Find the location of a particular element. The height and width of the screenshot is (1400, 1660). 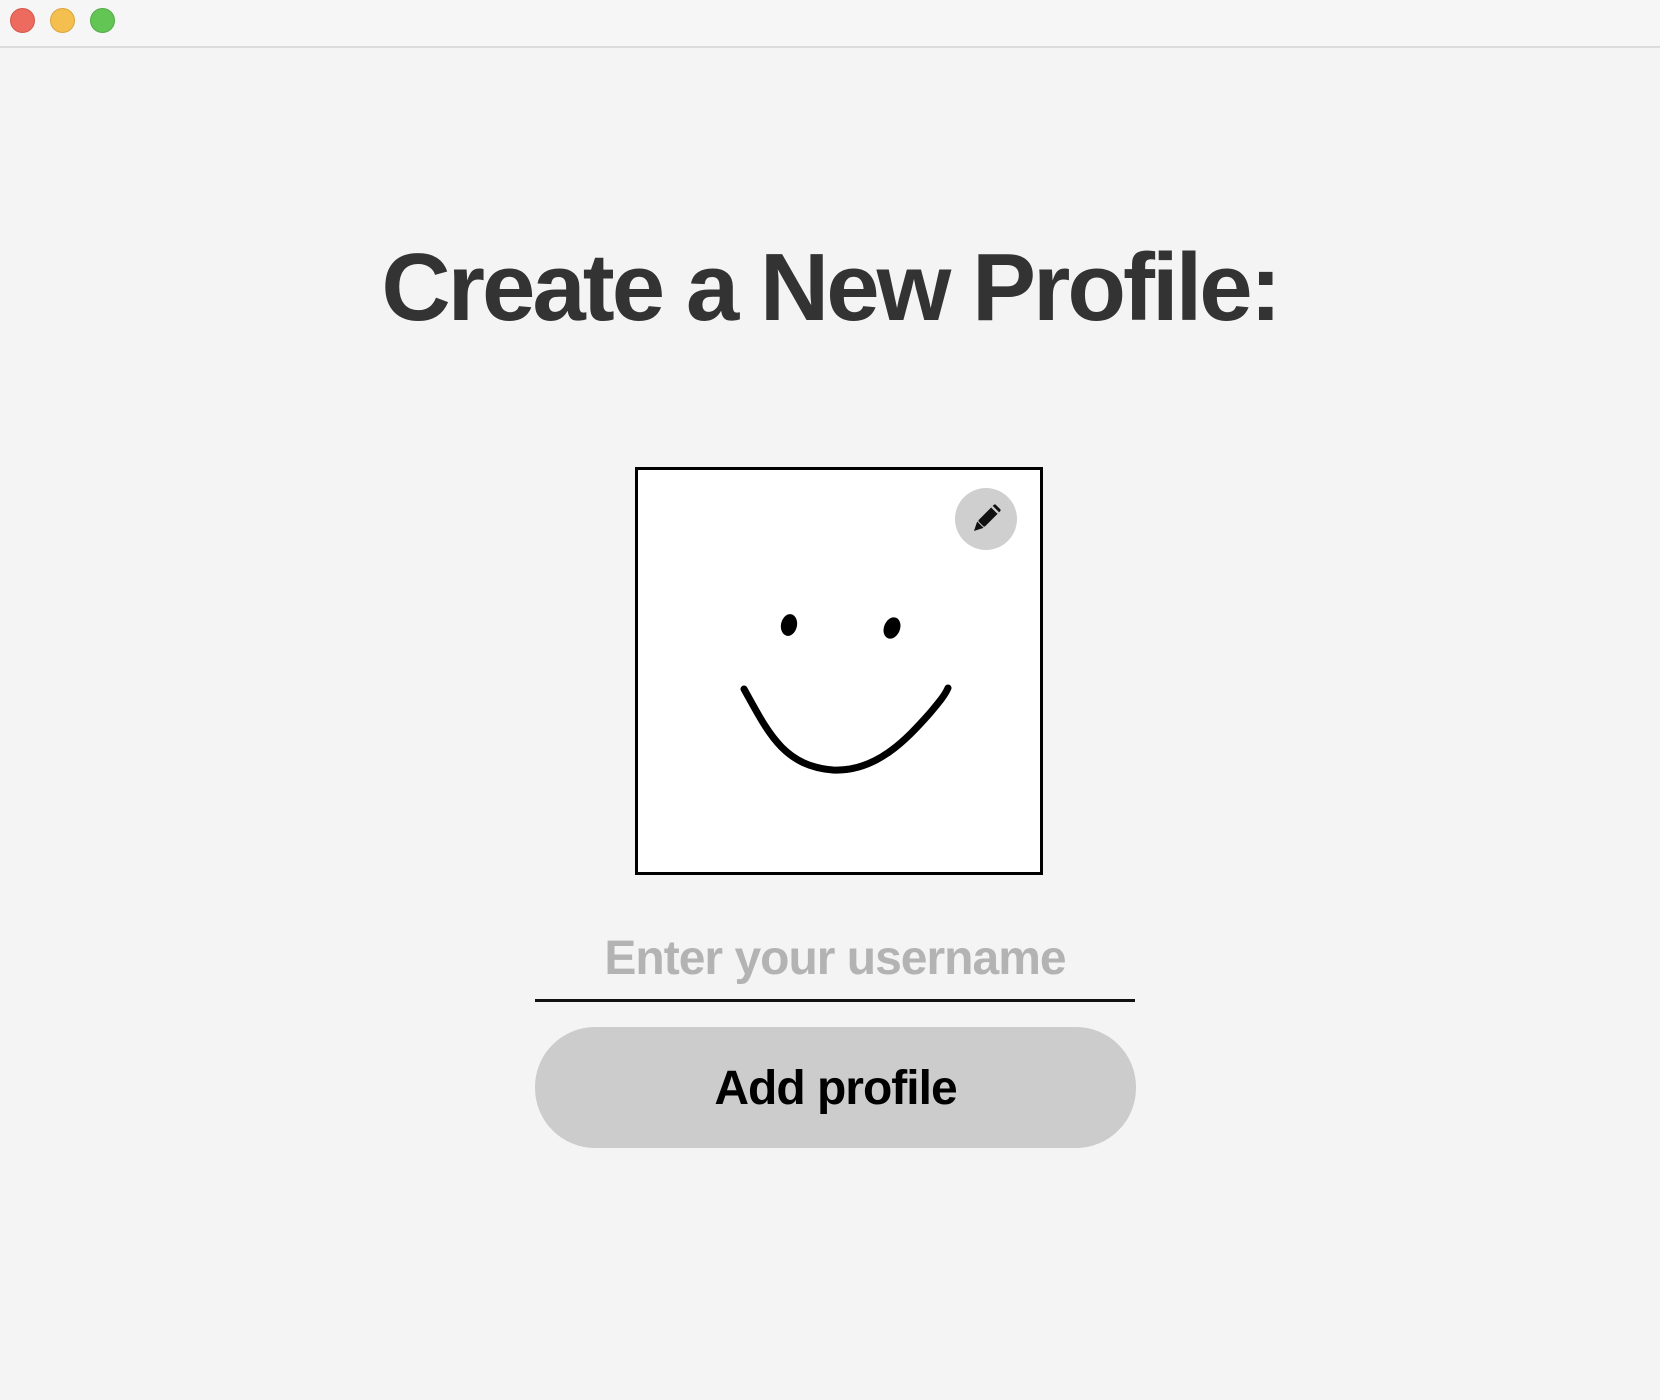

username-field is located at coordinates (835, 960).